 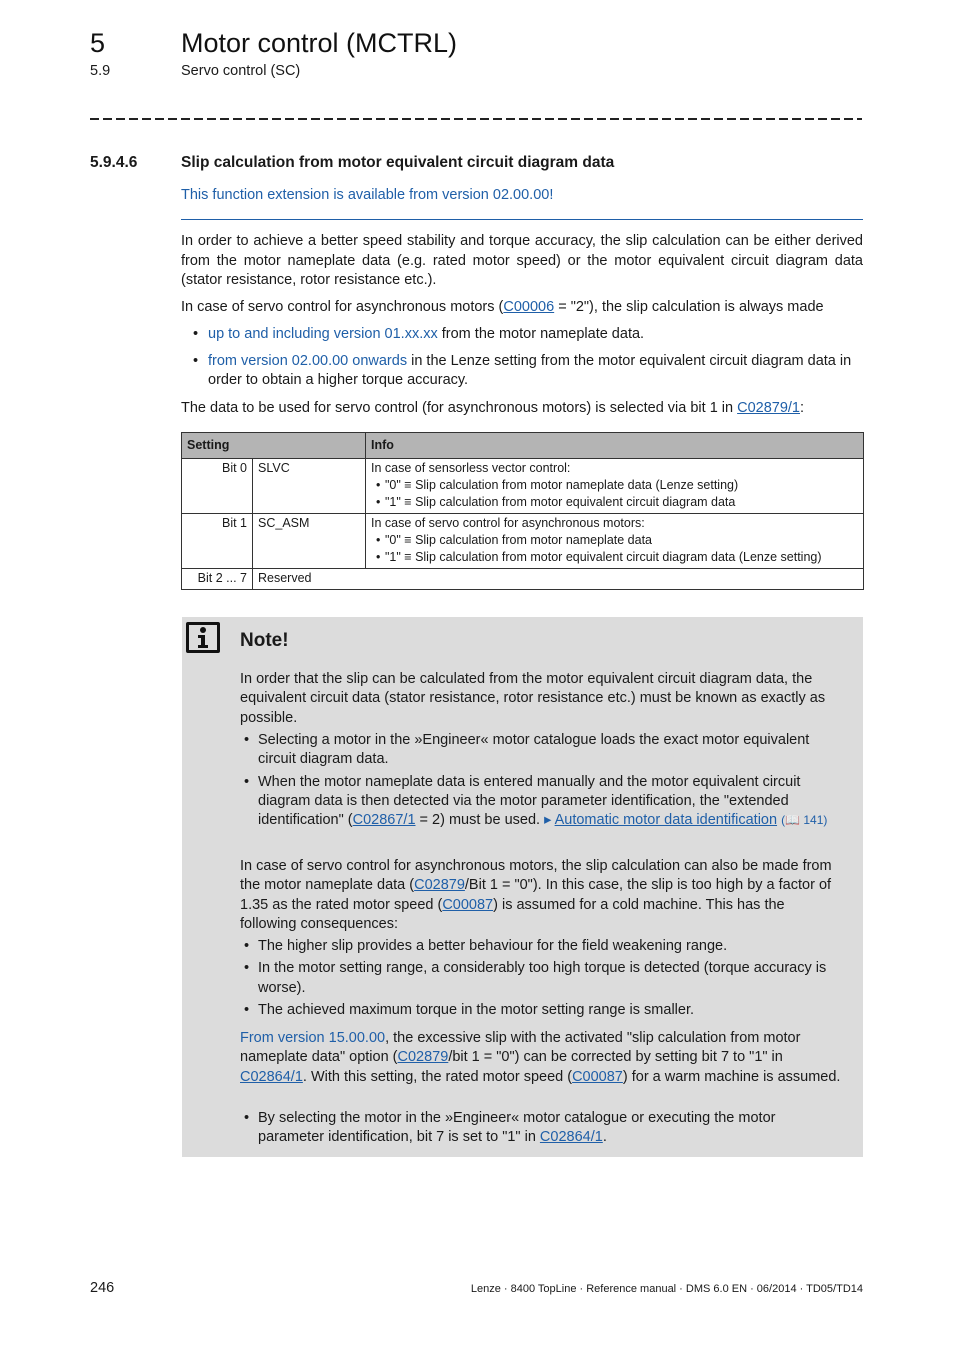 What do you see at coordinates (98, 43) in the screenshot?
I see `chapter-number: 5` at bounding box center [98, 43].